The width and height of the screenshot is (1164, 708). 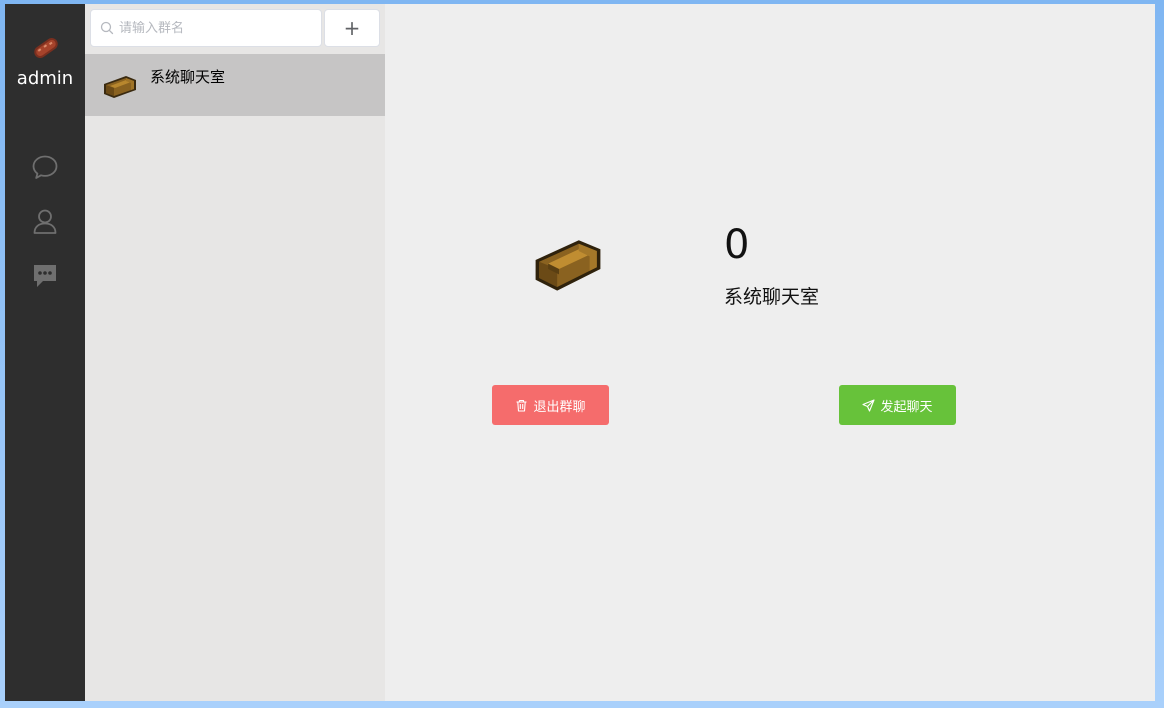 I want to click on send-icon, so click(x=869, y=405).